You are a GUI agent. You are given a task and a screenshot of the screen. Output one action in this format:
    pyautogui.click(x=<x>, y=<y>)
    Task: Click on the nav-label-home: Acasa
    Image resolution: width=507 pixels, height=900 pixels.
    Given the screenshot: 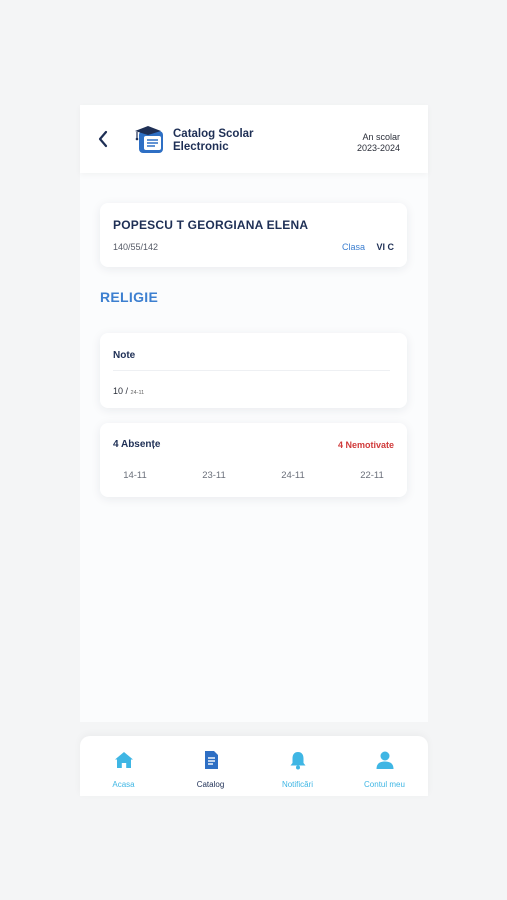 What is the action you would take?
    pyautogui.click(x=123, y=784)
    